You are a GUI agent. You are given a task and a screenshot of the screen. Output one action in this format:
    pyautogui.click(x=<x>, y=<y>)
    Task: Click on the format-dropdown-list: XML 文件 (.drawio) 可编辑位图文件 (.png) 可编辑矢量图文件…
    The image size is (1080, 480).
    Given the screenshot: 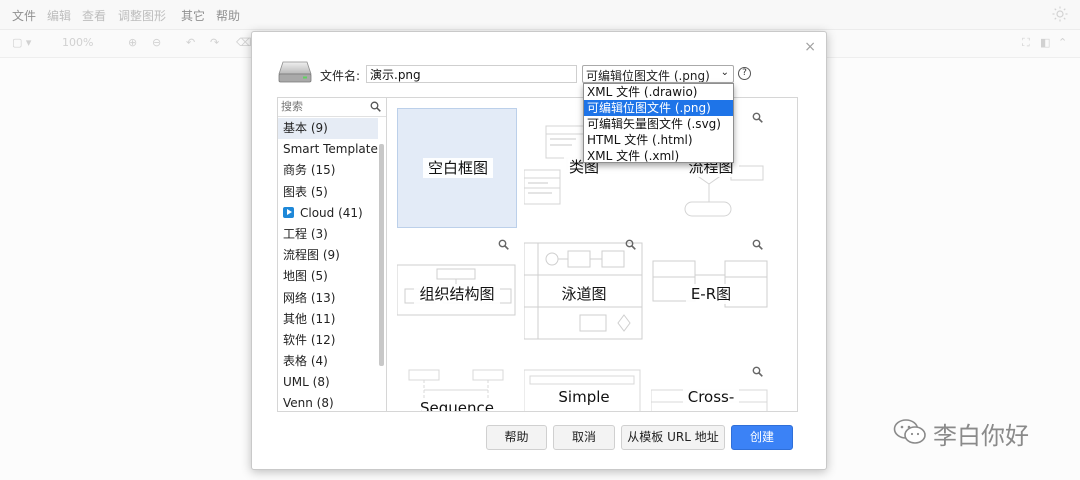 What is the action you would take?
    pyautogui.click(x=658, y=123)
    